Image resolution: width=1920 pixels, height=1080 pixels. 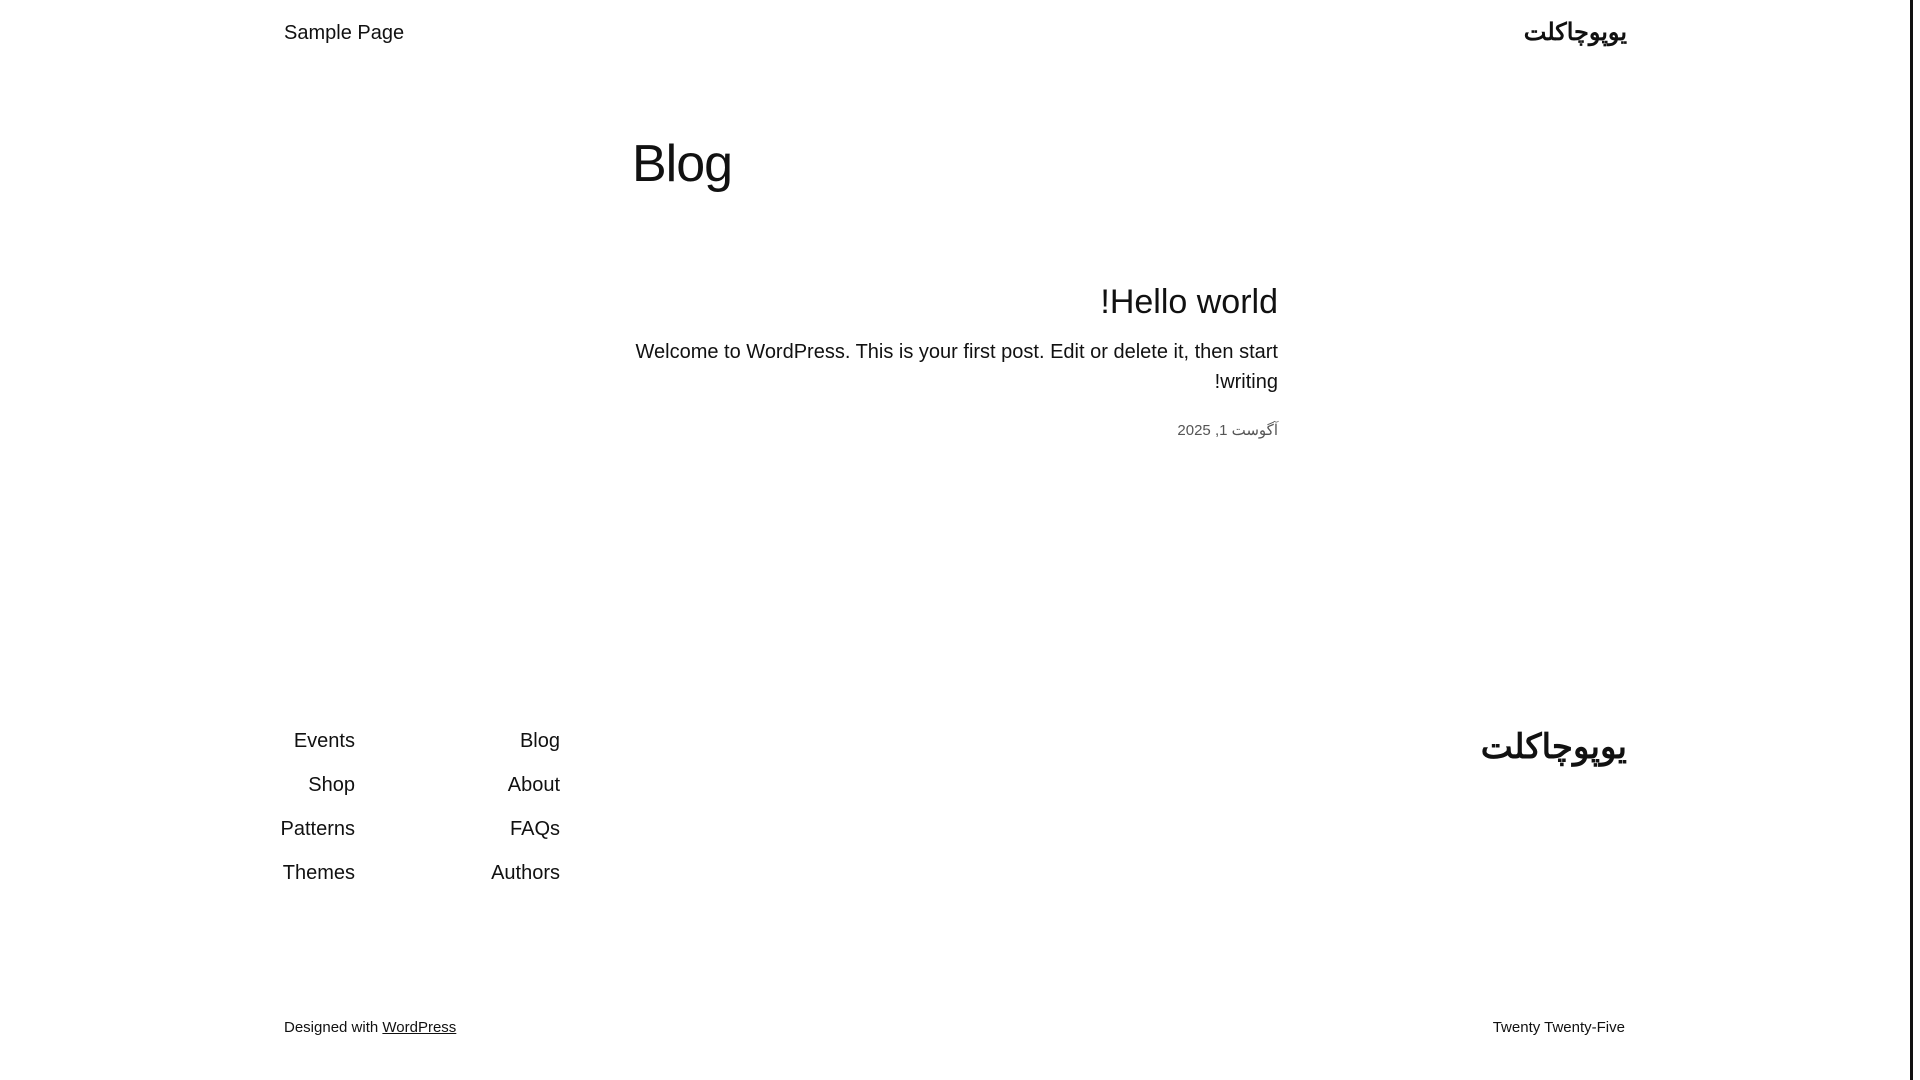 What do you see at coordinates (275, 839) in the screenshot?
I see `footer-link-patterns: Patterns` at bounding box center [275, 839].